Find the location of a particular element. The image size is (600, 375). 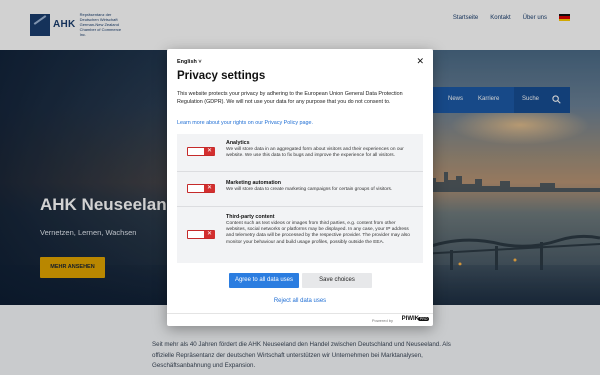

pro-badge: PRO is located at coordinates (423, 319).